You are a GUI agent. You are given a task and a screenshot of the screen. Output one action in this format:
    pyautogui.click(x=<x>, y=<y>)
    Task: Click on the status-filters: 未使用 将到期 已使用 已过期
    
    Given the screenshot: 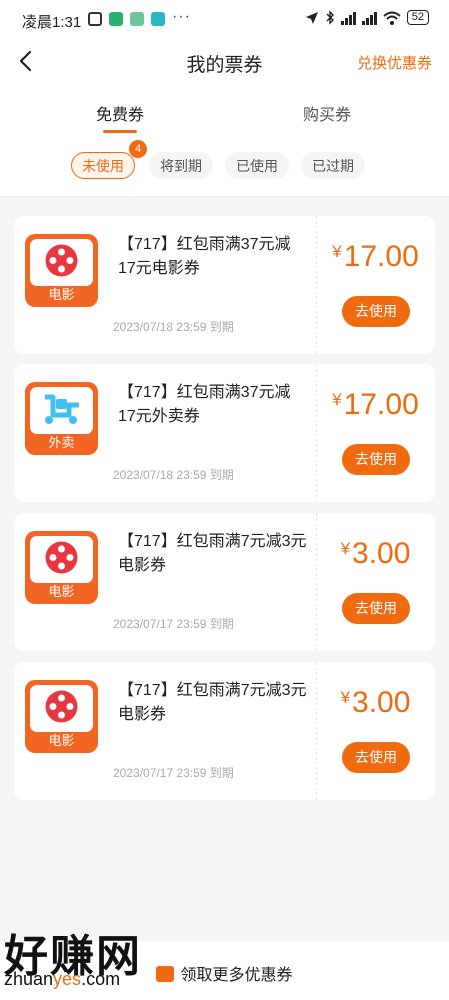 What is the action you would take?
    pyautogui.click(x=224, y=167)
    